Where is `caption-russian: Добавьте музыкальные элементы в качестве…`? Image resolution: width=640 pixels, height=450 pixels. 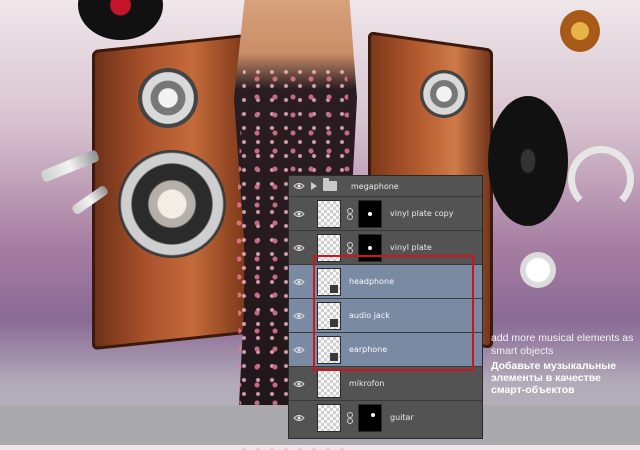
caption-russian: Добавьте музыкальные элементы в качестве… is located at coordinates (554, 378).